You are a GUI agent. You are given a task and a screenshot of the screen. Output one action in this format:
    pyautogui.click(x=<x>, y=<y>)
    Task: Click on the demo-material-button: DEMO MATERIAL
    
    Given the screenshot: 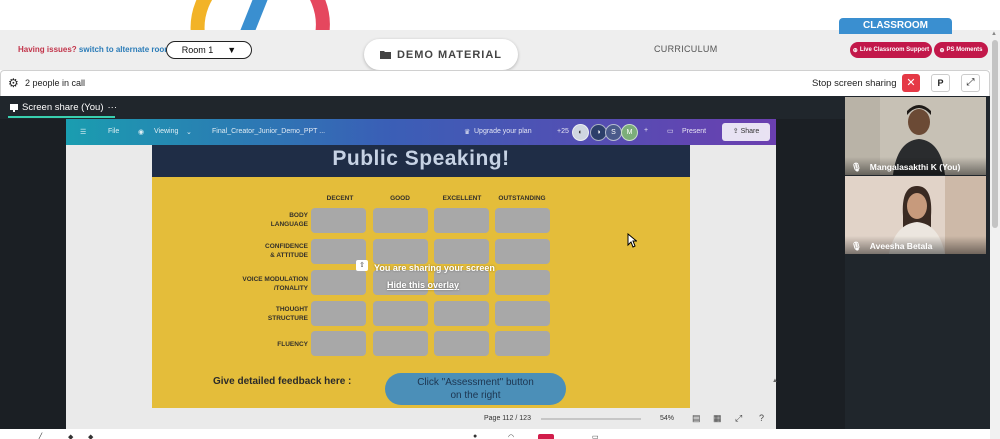 What is the action you would take?
    pyautogui.click(x=441, y=54)
    